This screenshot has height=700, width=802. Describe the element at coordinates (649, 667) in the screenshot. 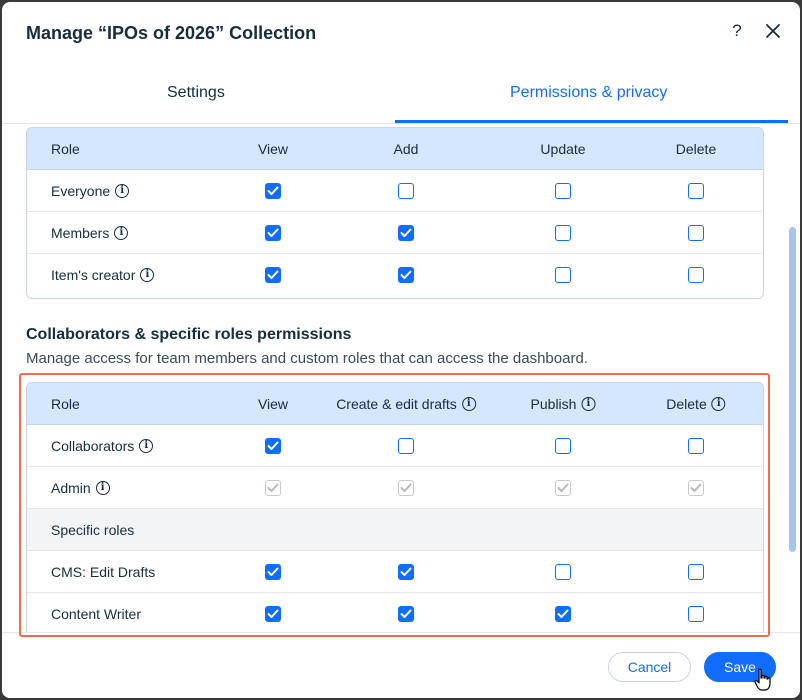

I see `cancel-button: Cancel` at that location.